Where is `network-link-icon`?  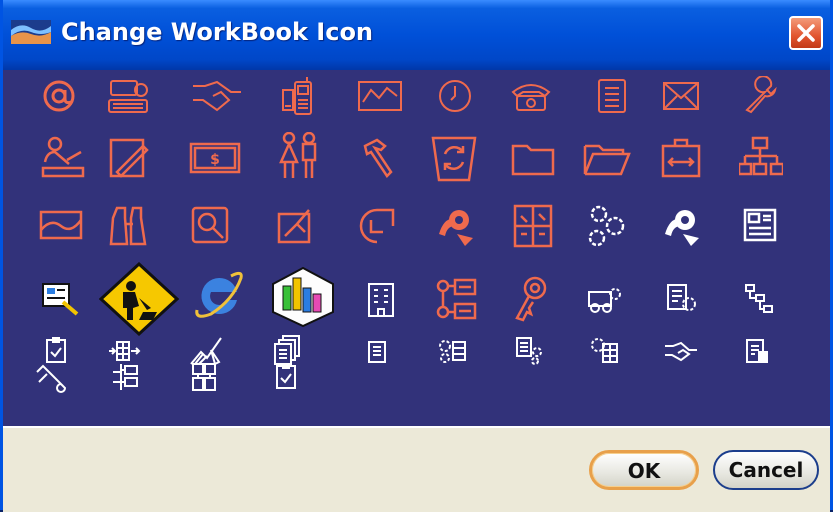
network-link-icon is located at coordinates (62, 227).